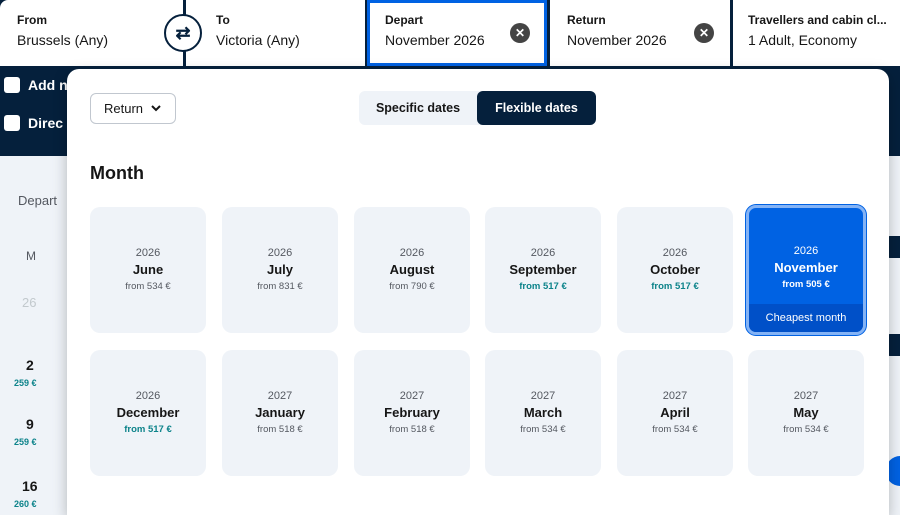 This screenshot has width=900, height=515. I want to click on month-card-price: from 790 €, so click(412, 286).